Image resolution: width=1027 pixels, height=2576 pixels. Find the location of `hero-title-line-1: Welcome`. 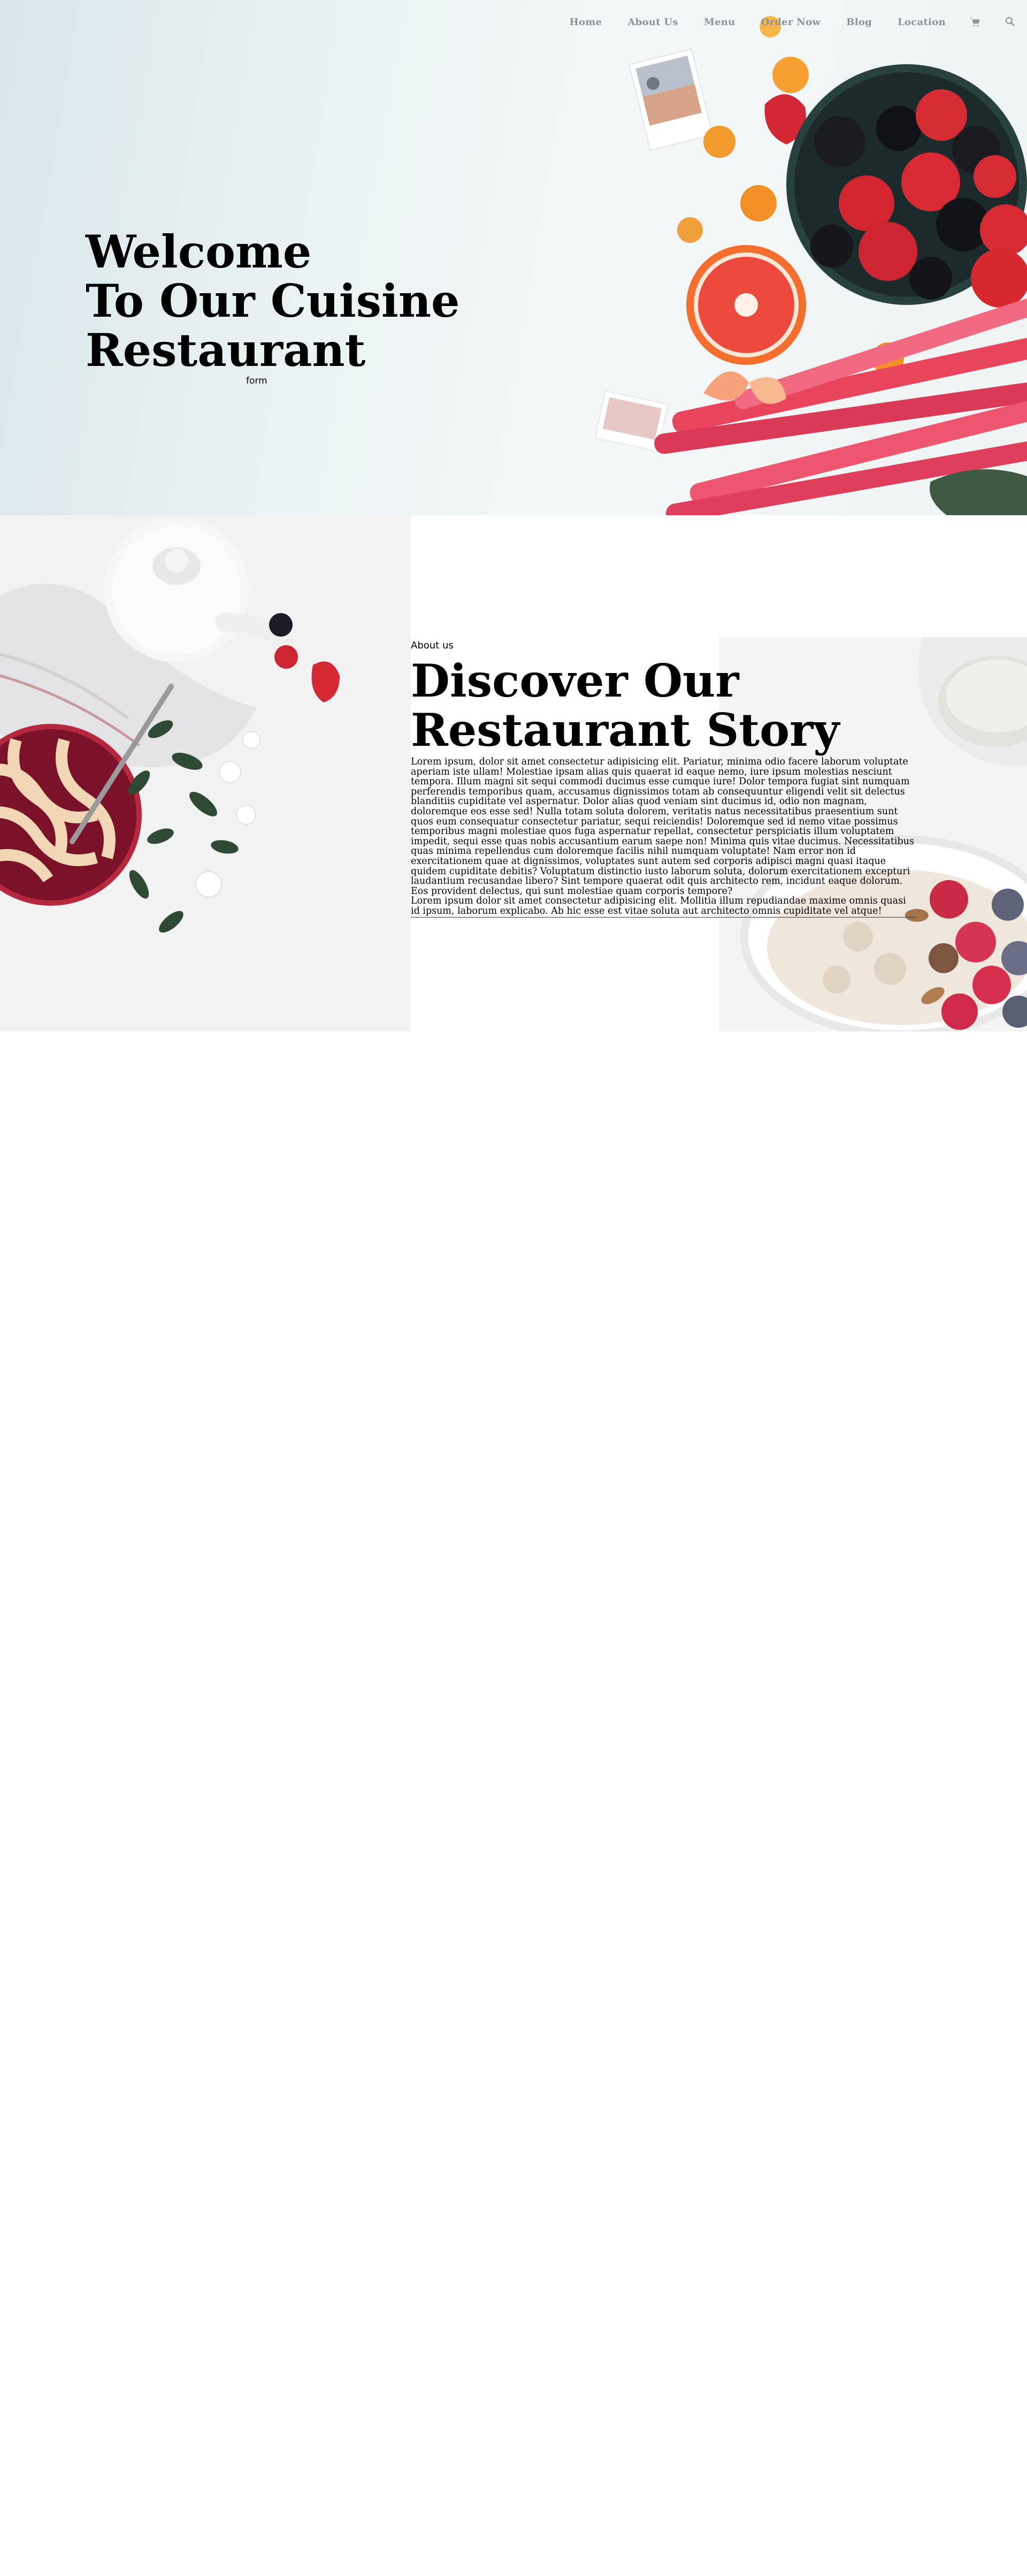

hero-title-line-1: Welcome is located at coordinates (199, 251).